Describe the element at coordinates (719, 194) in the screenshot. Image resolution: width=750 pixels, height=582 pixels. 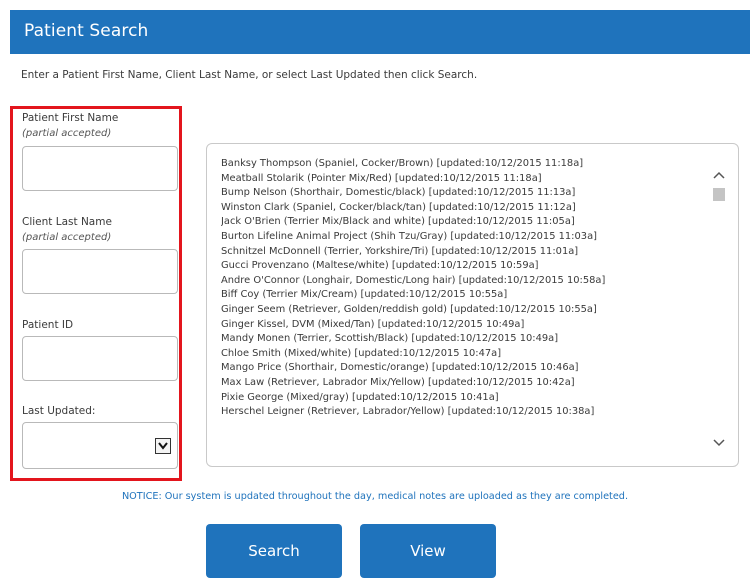
I see `scrollbar-thumb` at that location.